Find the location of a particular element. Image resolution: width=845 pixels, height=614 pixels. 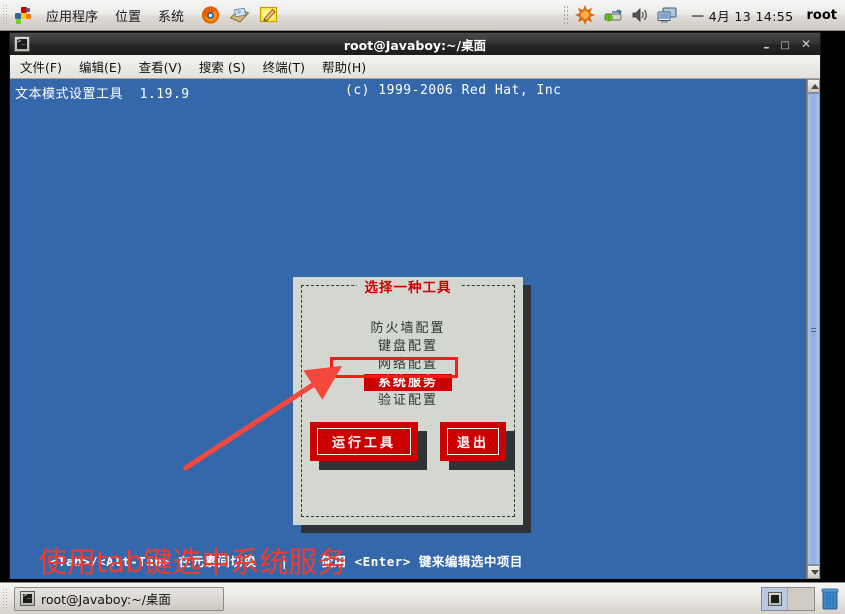

quit-button-wrap: 退出 is located at coordinates (478, 446).